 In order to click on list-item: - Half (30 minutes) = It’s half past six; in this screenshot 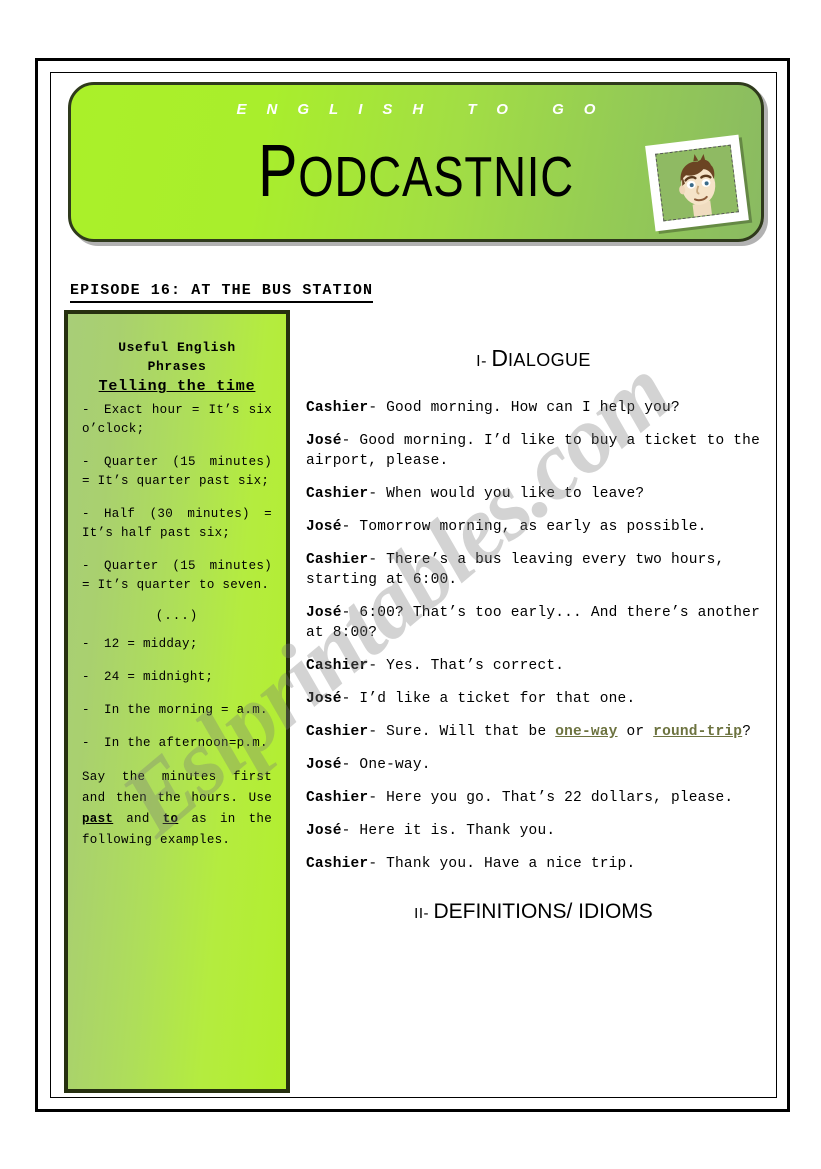, I will do `click(177, 524)`.